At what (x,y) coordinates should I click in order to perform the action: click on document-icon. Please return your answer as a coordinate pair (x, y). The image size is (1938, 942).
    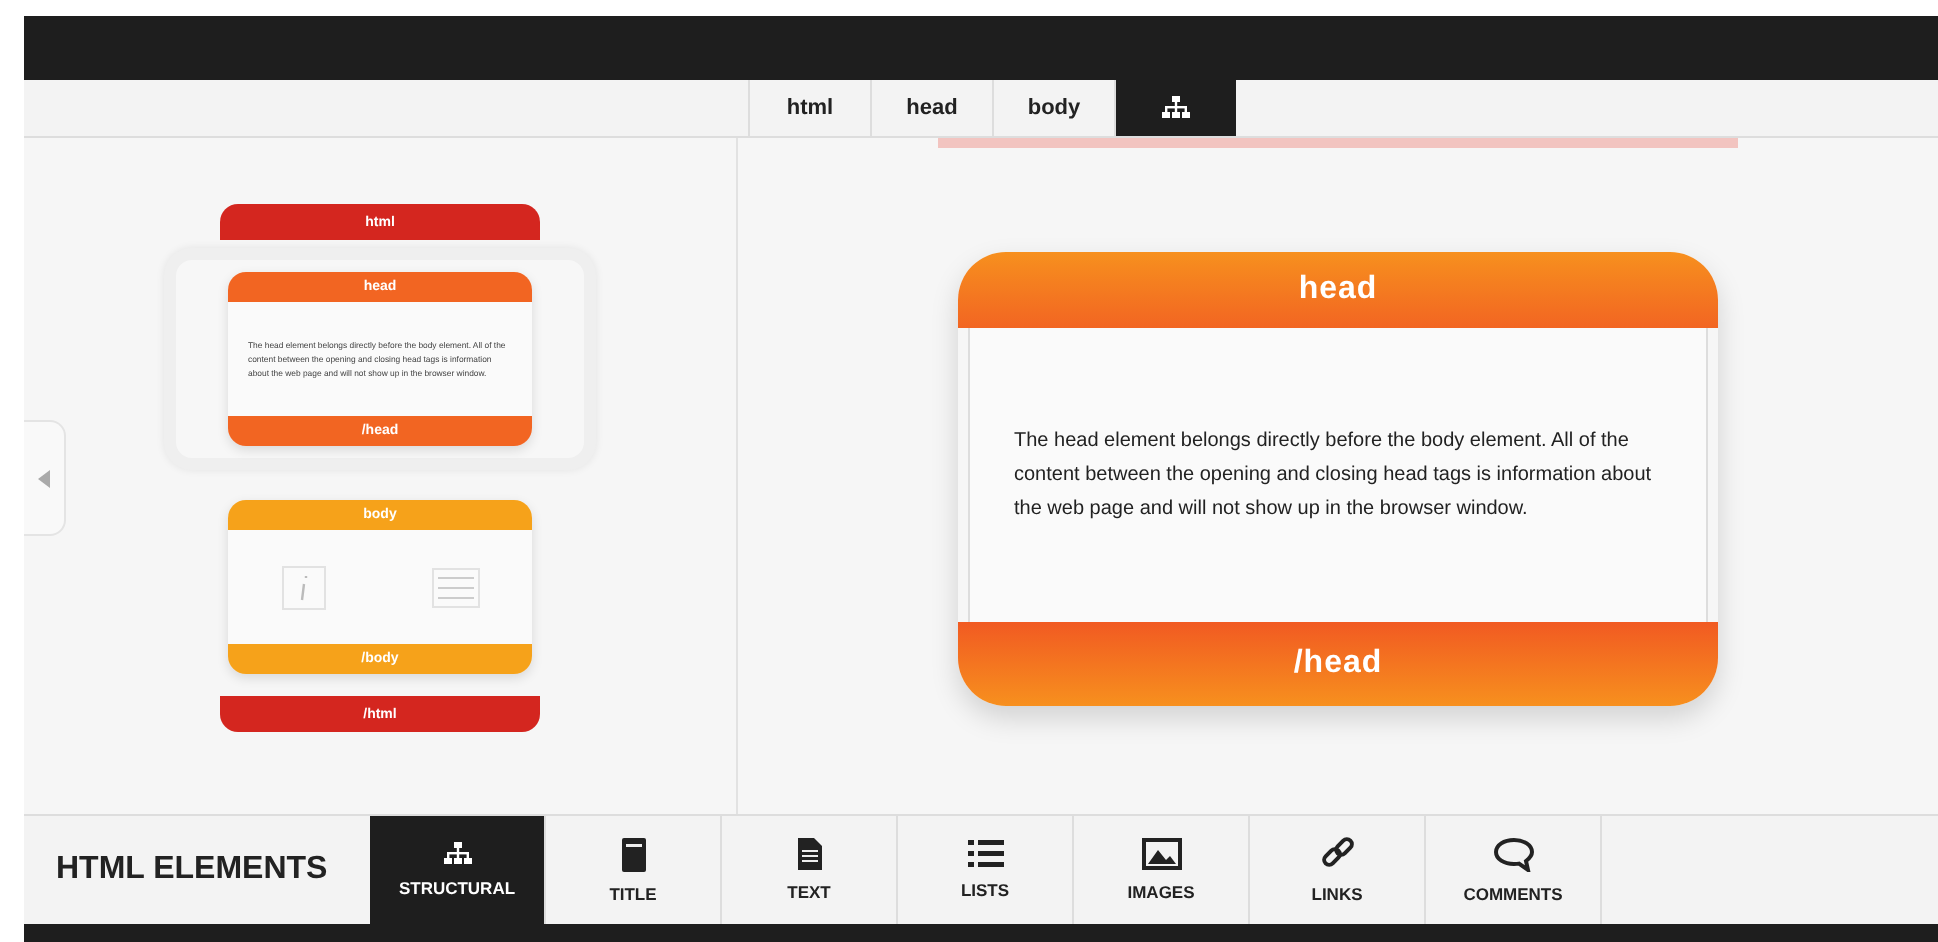
    Looking at the image, I should click on (633, 854).